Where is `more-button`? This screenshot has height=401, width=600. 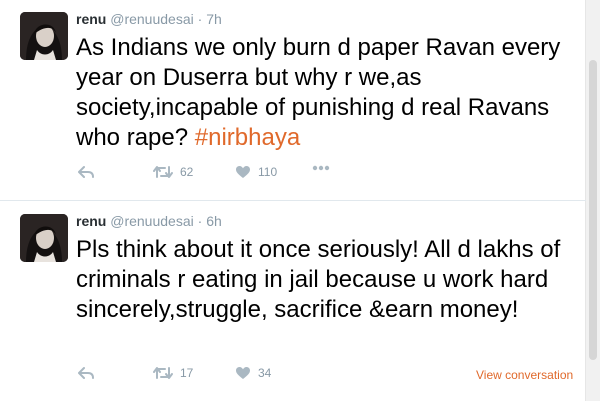 more-button is located at coordinates (321, 168).